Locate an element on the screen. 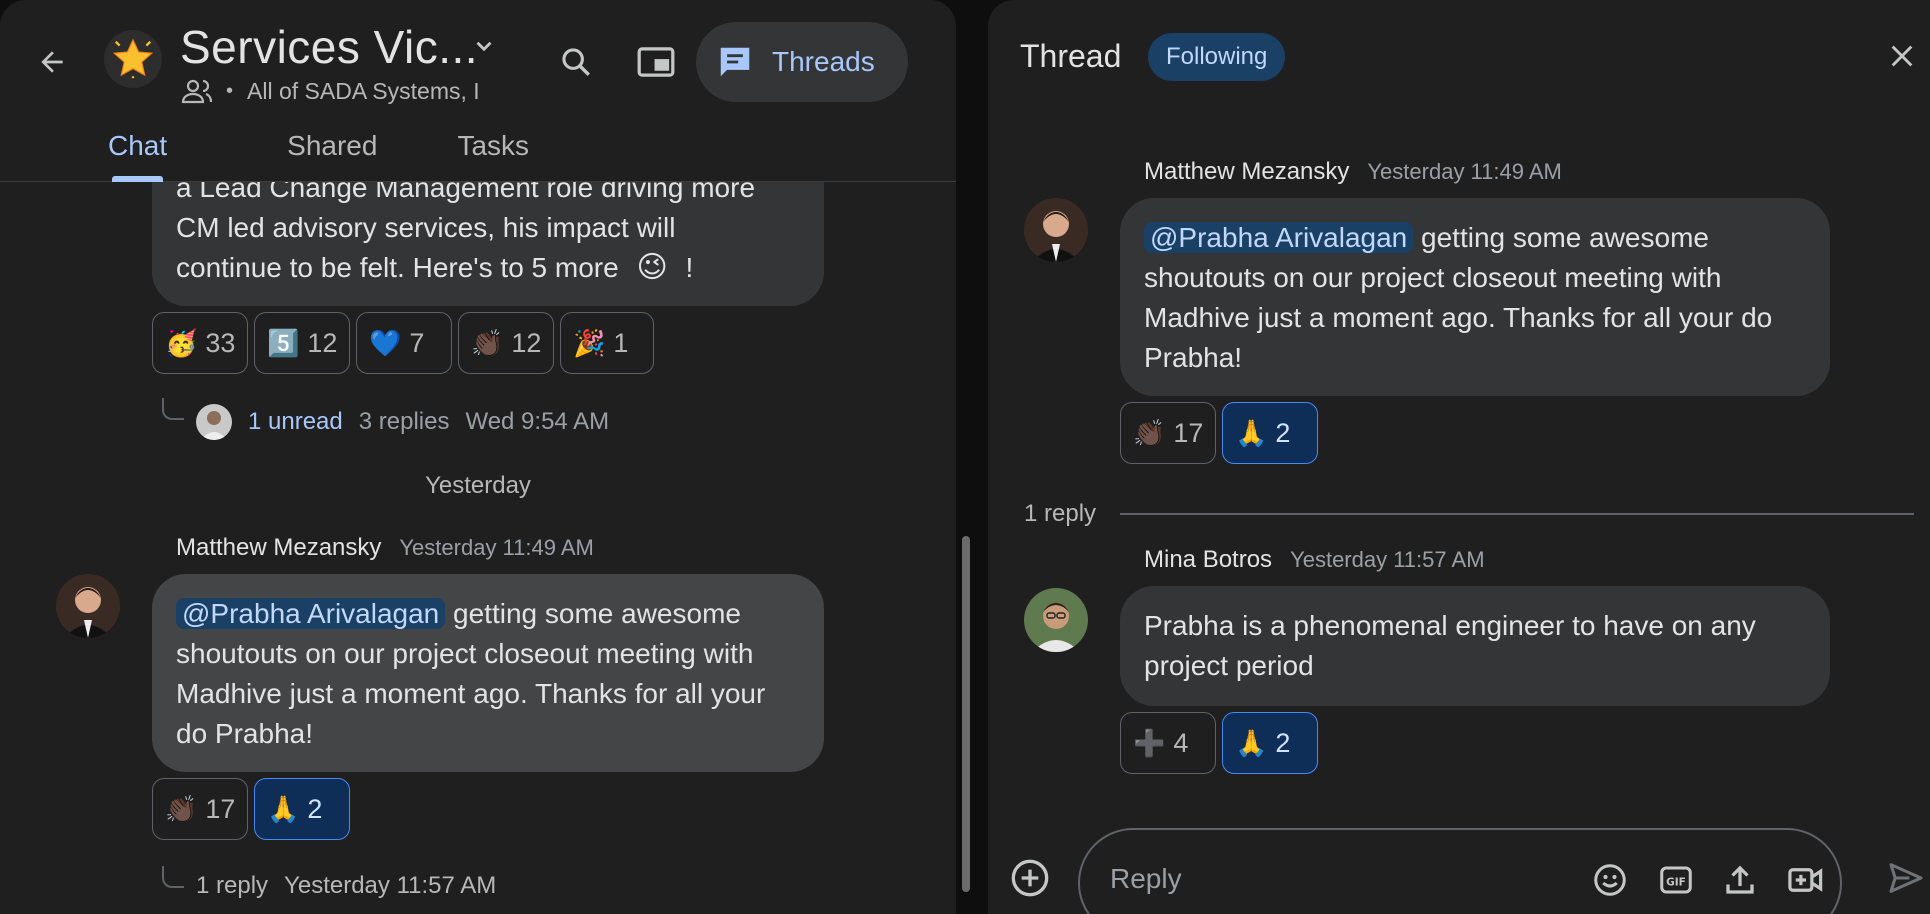 The height and width of the screenshot is (914, 1930). add-attachment-button is located at coordinates (1030, 878).